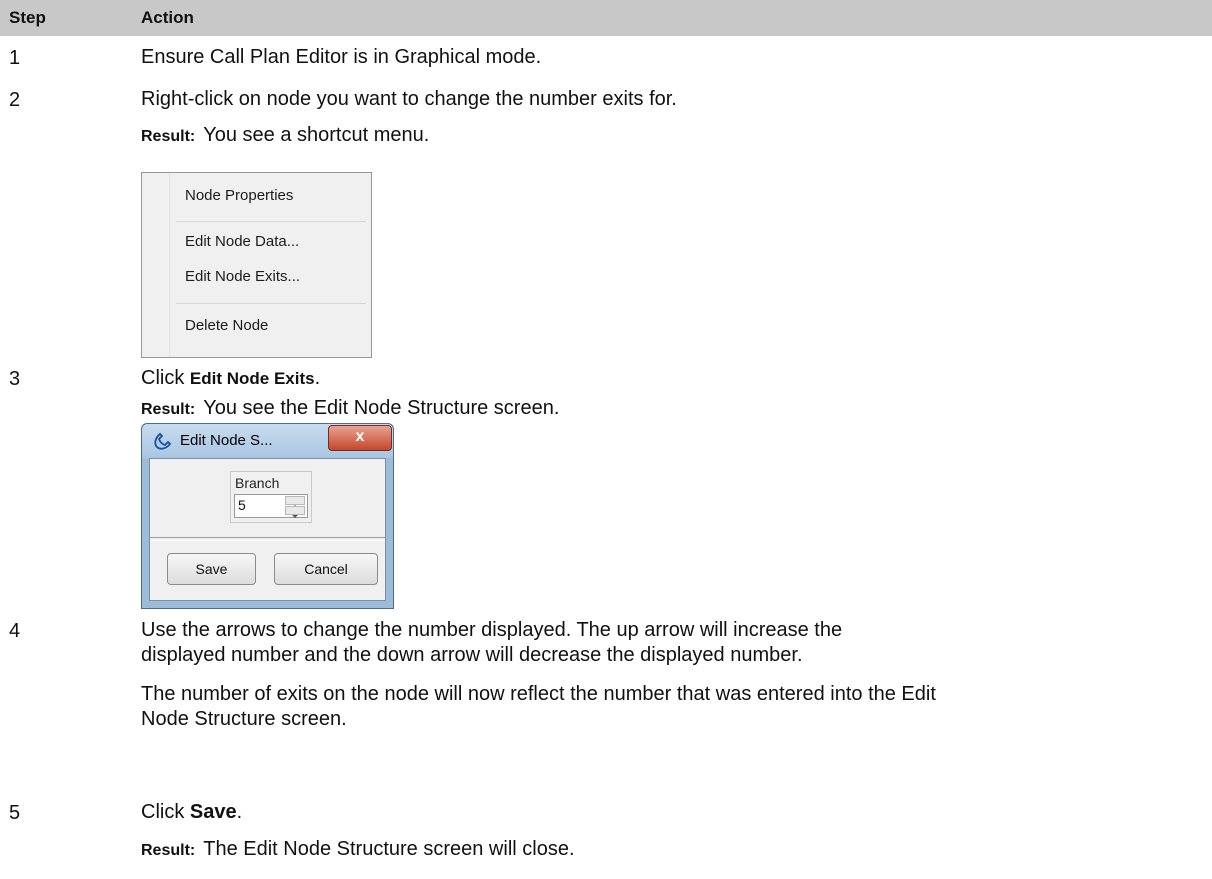 This screenshot has width=1212, height=879. Describe the element at coordinates (15, 58) in the screenshot. I see `step-number: 1` at that location.